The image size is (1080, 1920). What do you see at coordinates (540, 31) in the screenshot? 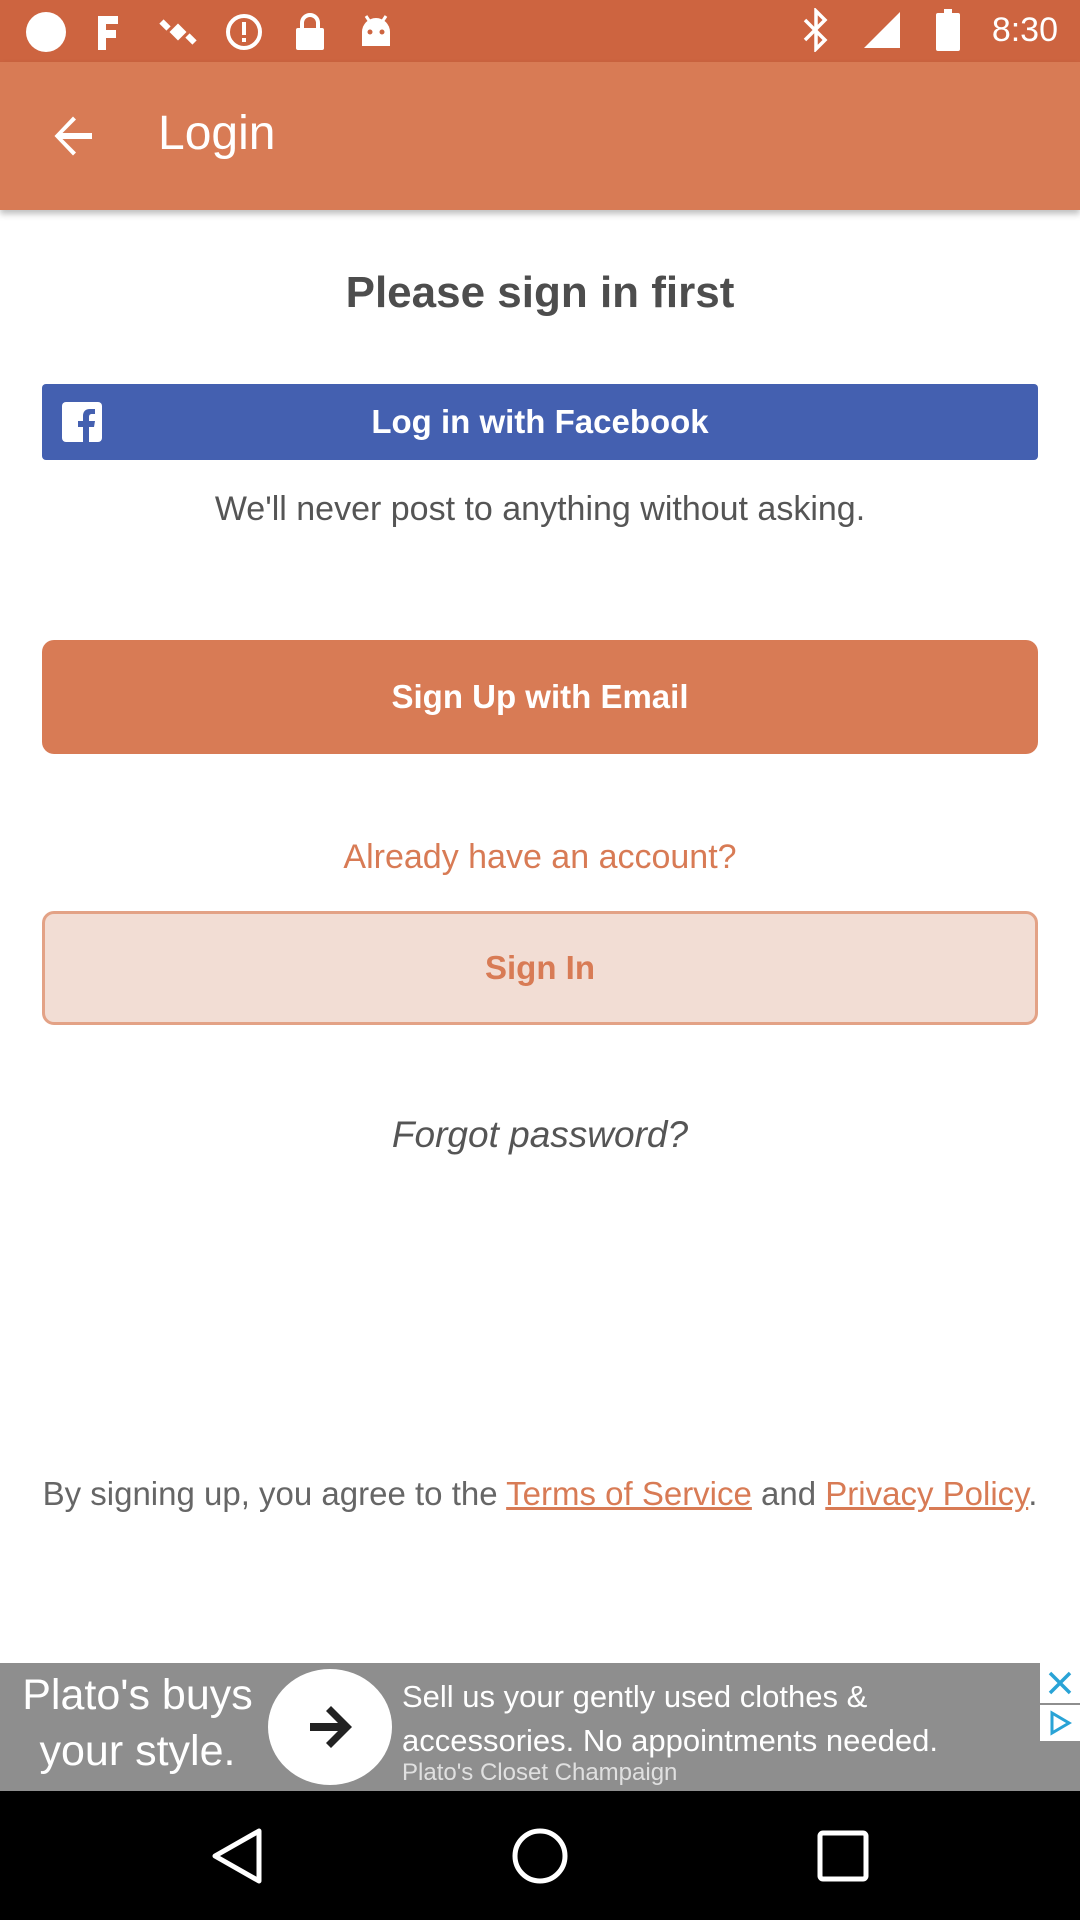
I see `status-bar: 8:30` at bounding box center [540, 31].